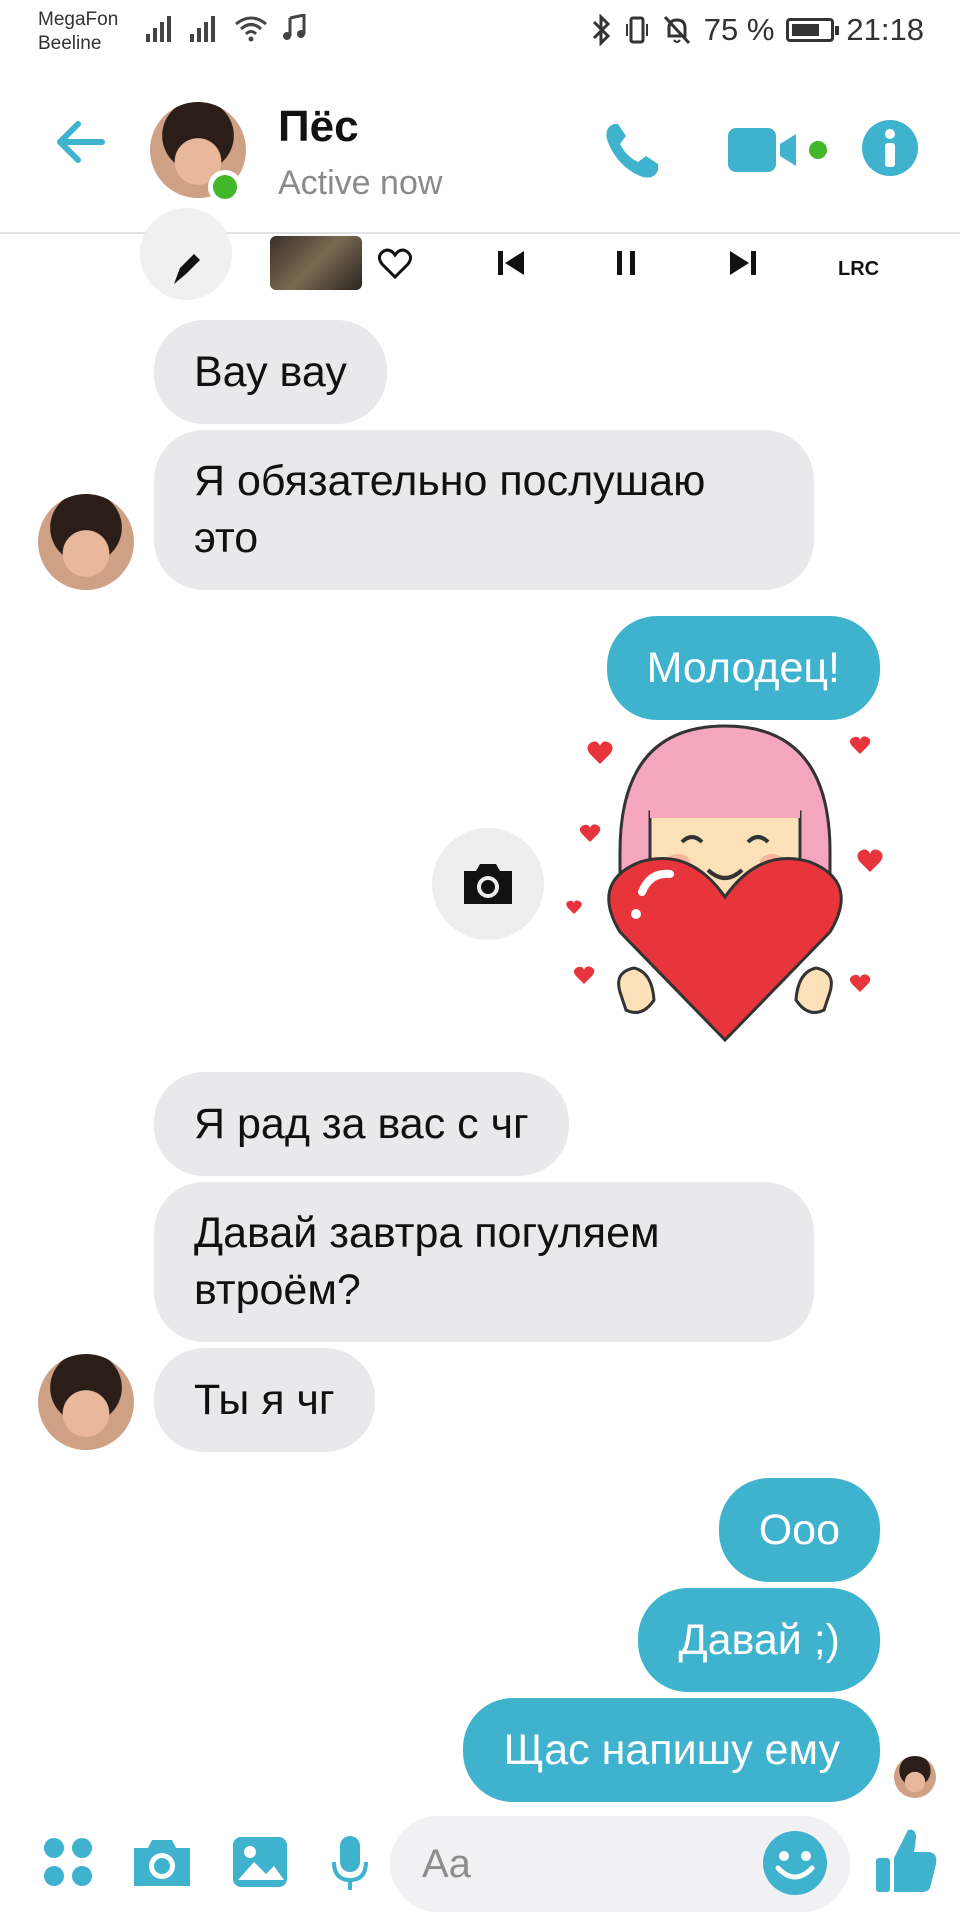 This screenshot has width=960, height=1920. What do you see at coordinates (225, 187) in the screenshot?
I see `online-indicator` at bounding box center [225, 187].